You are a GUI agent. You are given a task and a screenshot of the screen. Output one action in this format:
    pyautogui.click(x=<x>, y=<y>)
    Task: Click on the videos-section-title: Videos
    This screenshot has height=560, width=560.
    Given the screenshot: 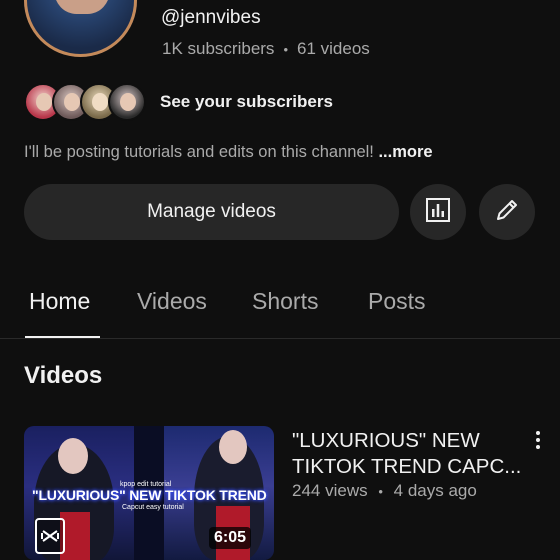 What is the action you would take?
    pyautogui.click(x=63, y=375)
    